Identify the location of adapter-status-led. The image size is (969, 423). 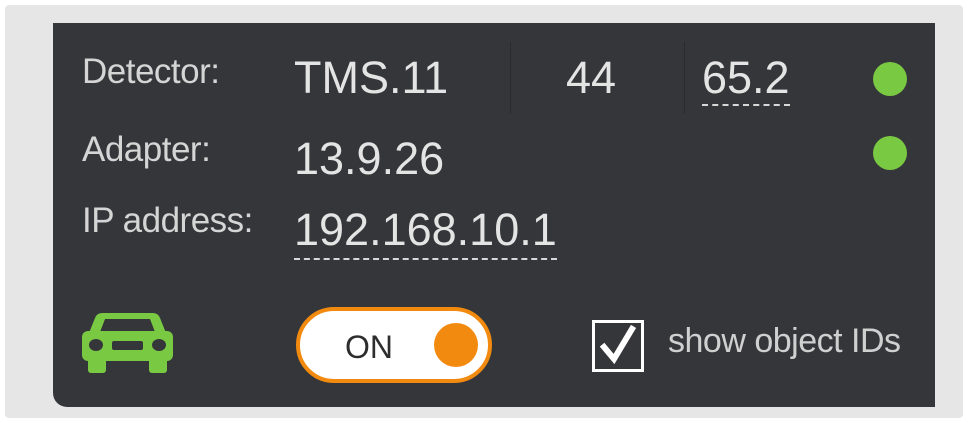
(890, 153).